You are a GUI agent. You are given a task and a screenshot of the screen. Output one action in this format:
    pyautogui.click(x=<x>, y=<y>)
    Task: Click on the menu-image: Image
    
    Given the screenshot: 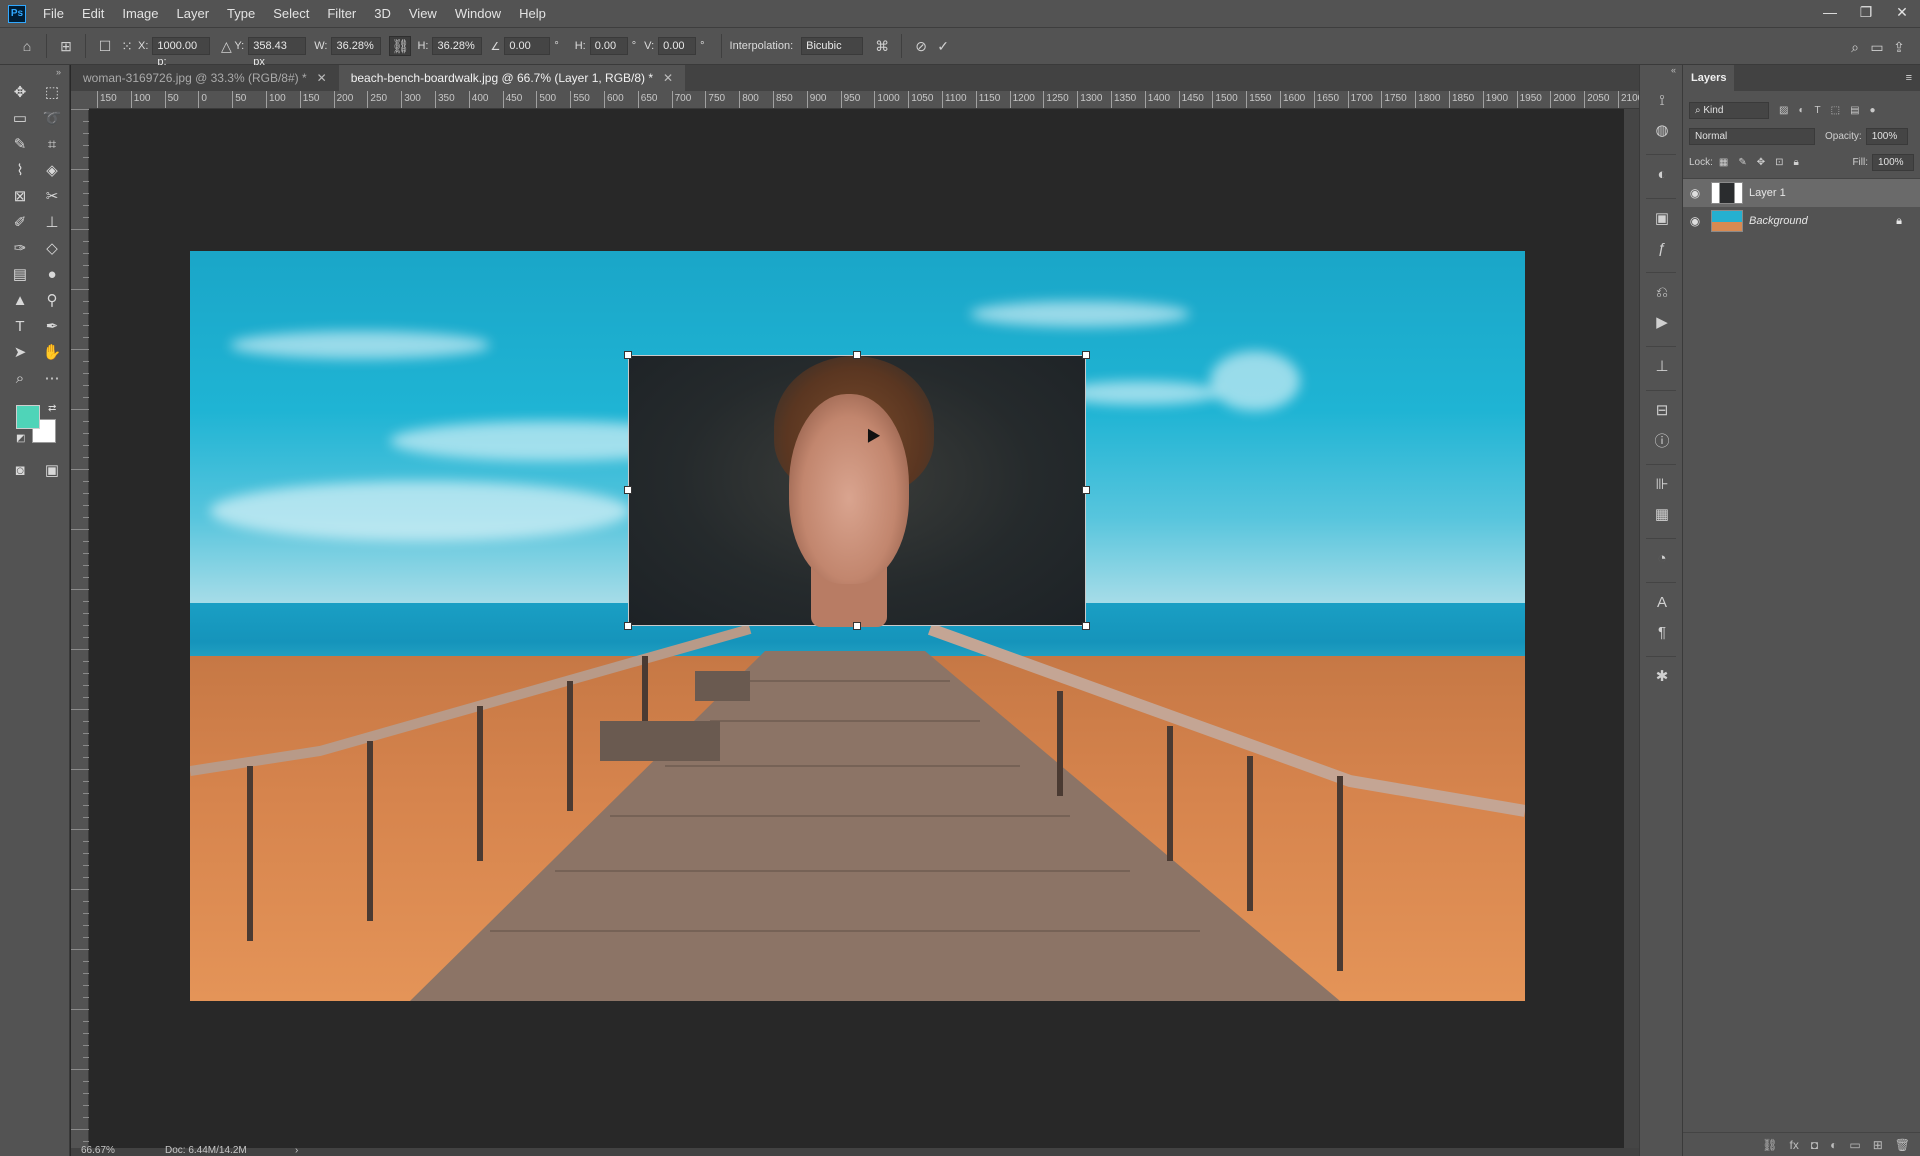 What is the action you would take?
    pyautogui.click(x=140, y=13)
    